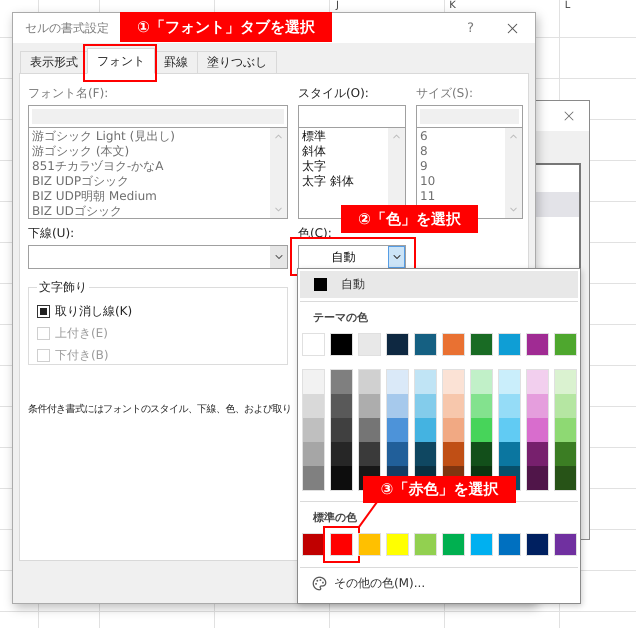 The width and height of the screenshot is (636, 628). What do you see at coordinates (452, 5) in the screenshot?
I see `column-header: K` at bounding box center [452, 5].